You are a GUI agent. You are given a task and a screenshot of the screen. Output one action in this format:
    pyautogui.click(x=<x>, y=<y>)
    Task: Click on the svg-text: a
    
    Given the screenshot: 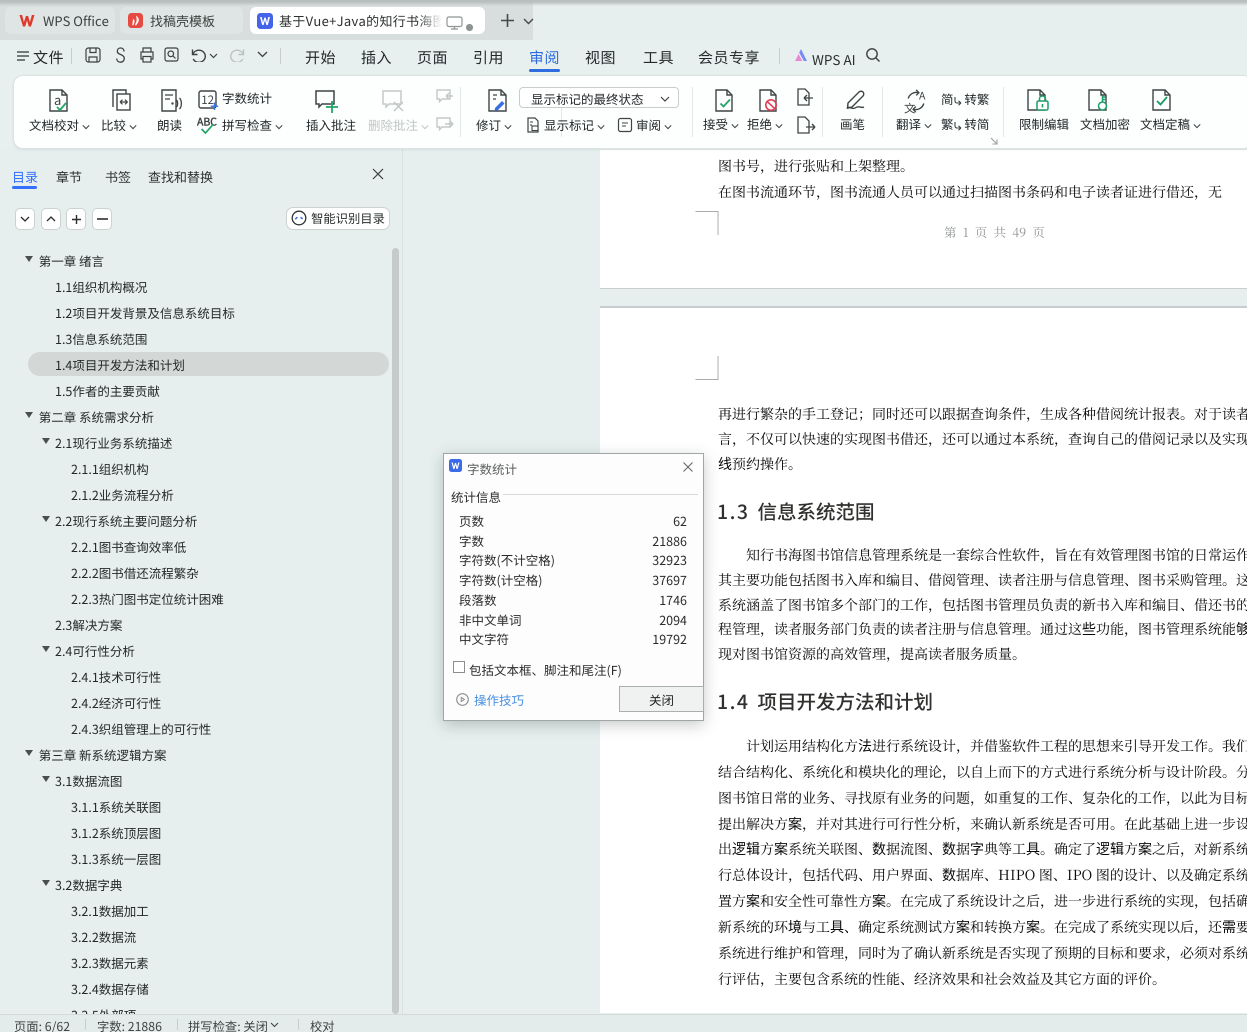 What is the action you would take?
    pyautogui.click(x=57, y=99)
    